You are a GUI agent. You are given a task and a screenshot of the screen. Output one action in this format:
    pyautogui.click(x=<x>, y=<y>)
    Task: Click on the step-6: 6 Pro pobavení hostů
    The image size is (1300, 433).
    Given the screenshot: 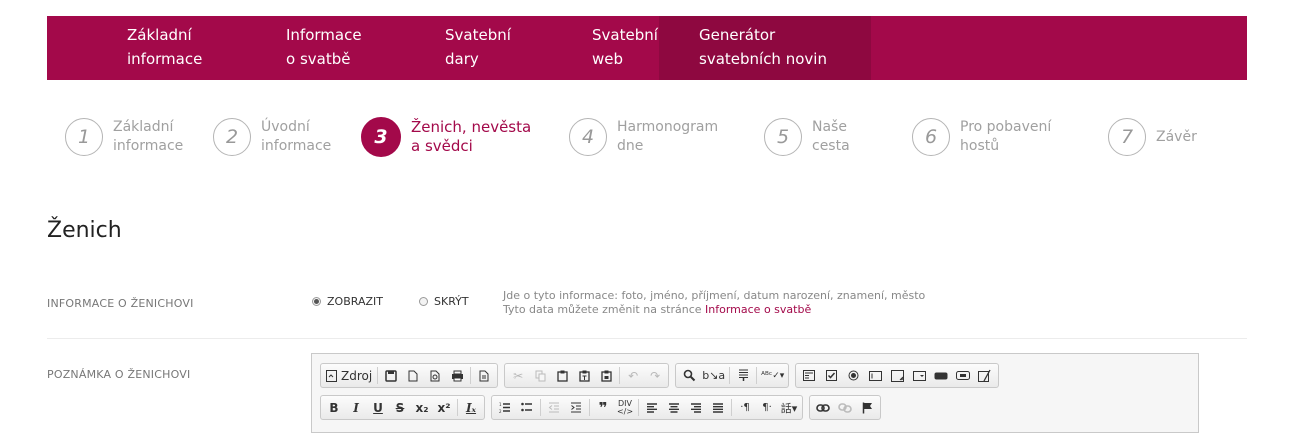 What is the action you would take?
    pyautogui.click(x=981, y=137)
    